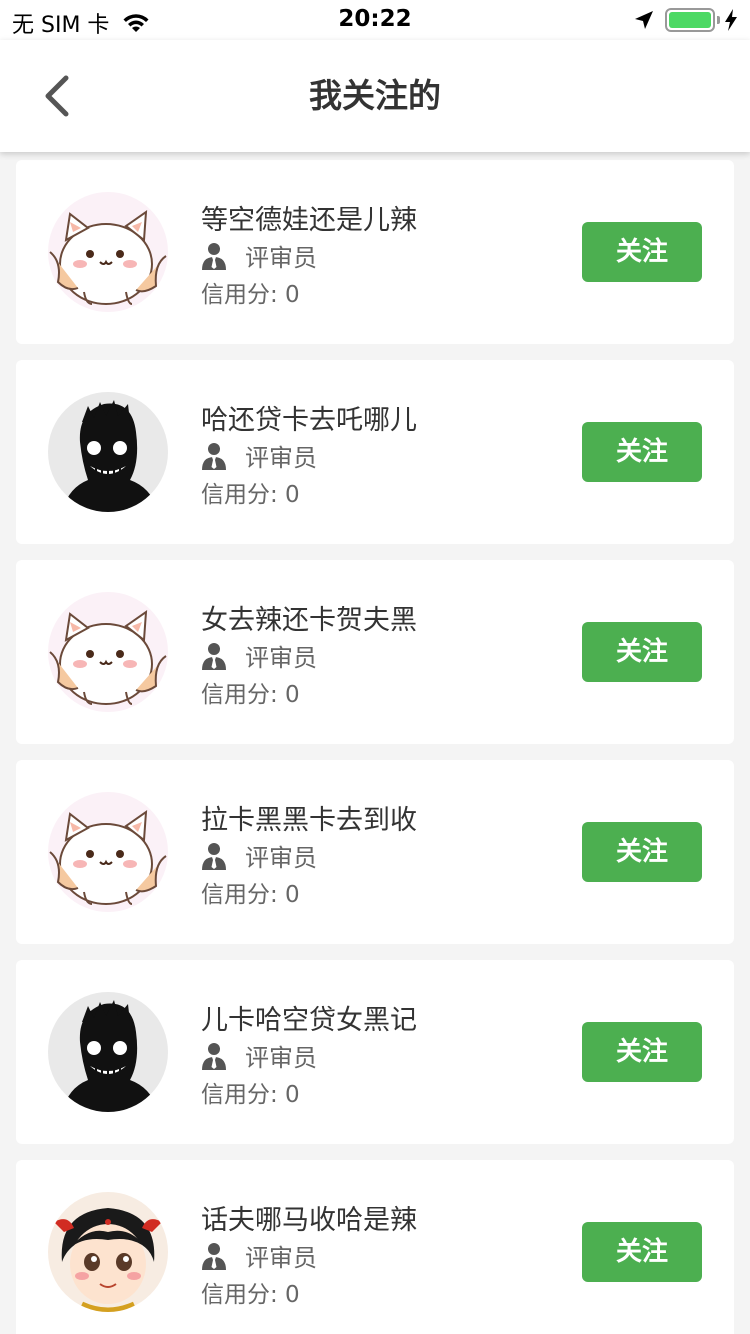  What do you see at coordinates (309, 820) in the screenshot?
I see `user-name: 拉卡黑黑卡去到收` at bounding box center [309, 820].